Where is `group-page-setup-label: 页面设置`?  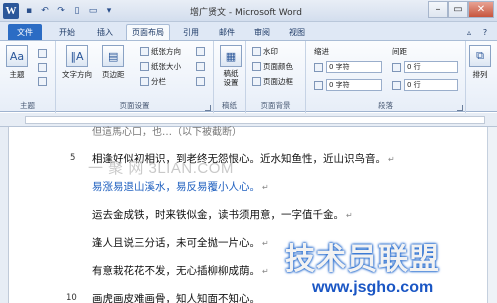
group-page-setup-label: 页面设置 is located at coordinates (134, 105).